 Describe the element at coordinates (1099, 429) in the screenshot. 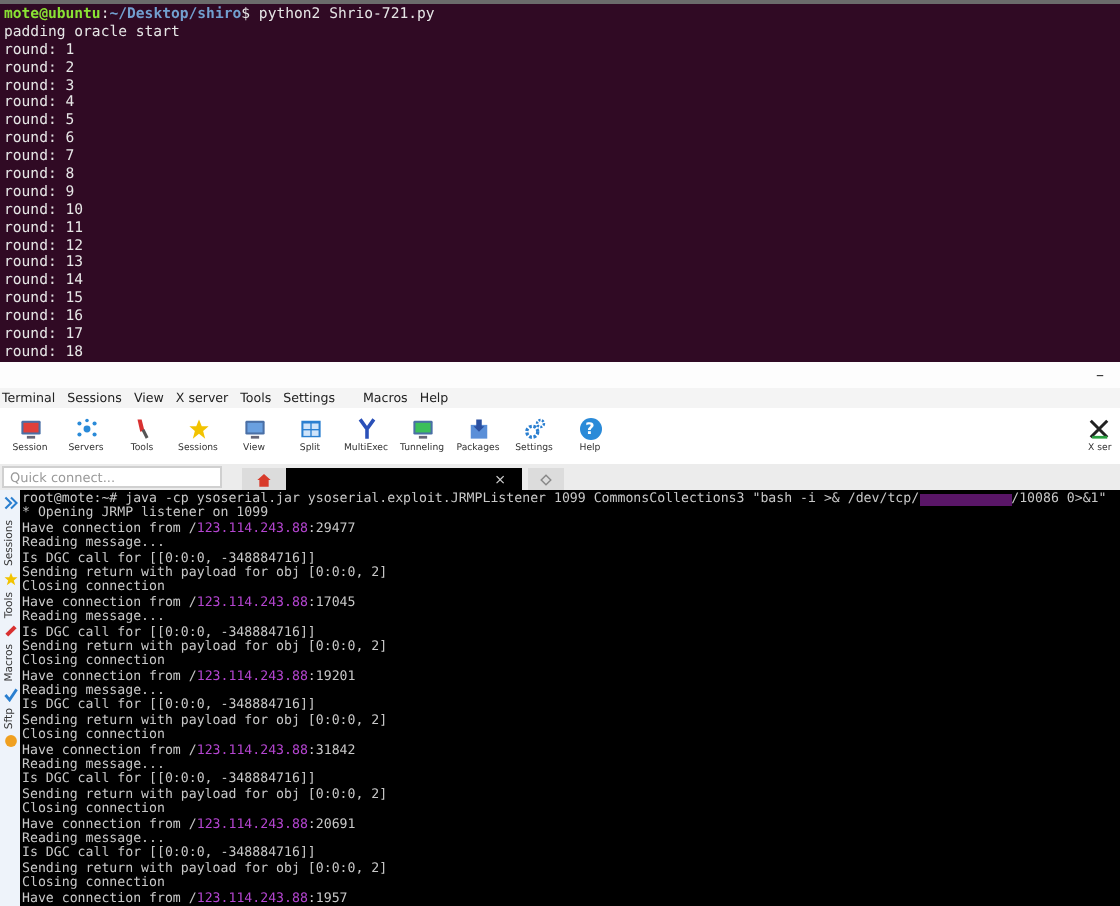

I see `x-icon` at that location.